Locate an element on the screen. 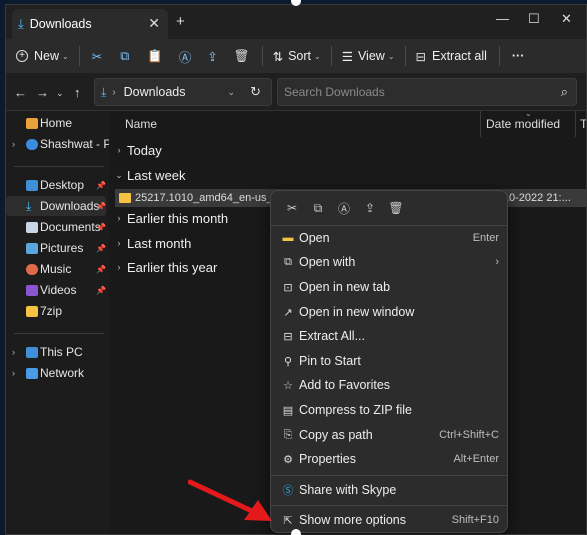 The height and width of the screenshot is (535, 587). sidebar-item-label: 7zip is located at coordinates (51, 311).